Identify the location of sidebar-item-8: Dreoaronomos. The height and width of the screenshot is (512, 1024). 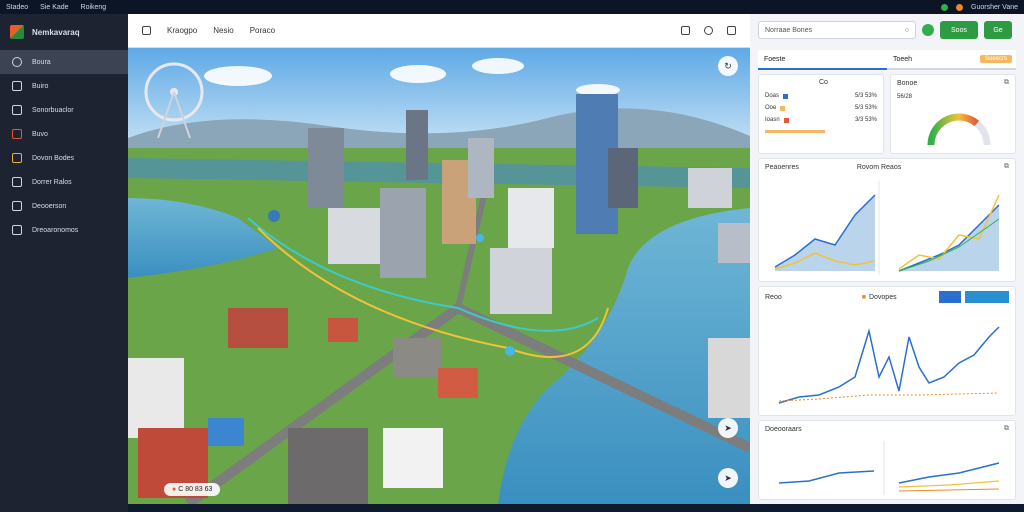
(64, 230).